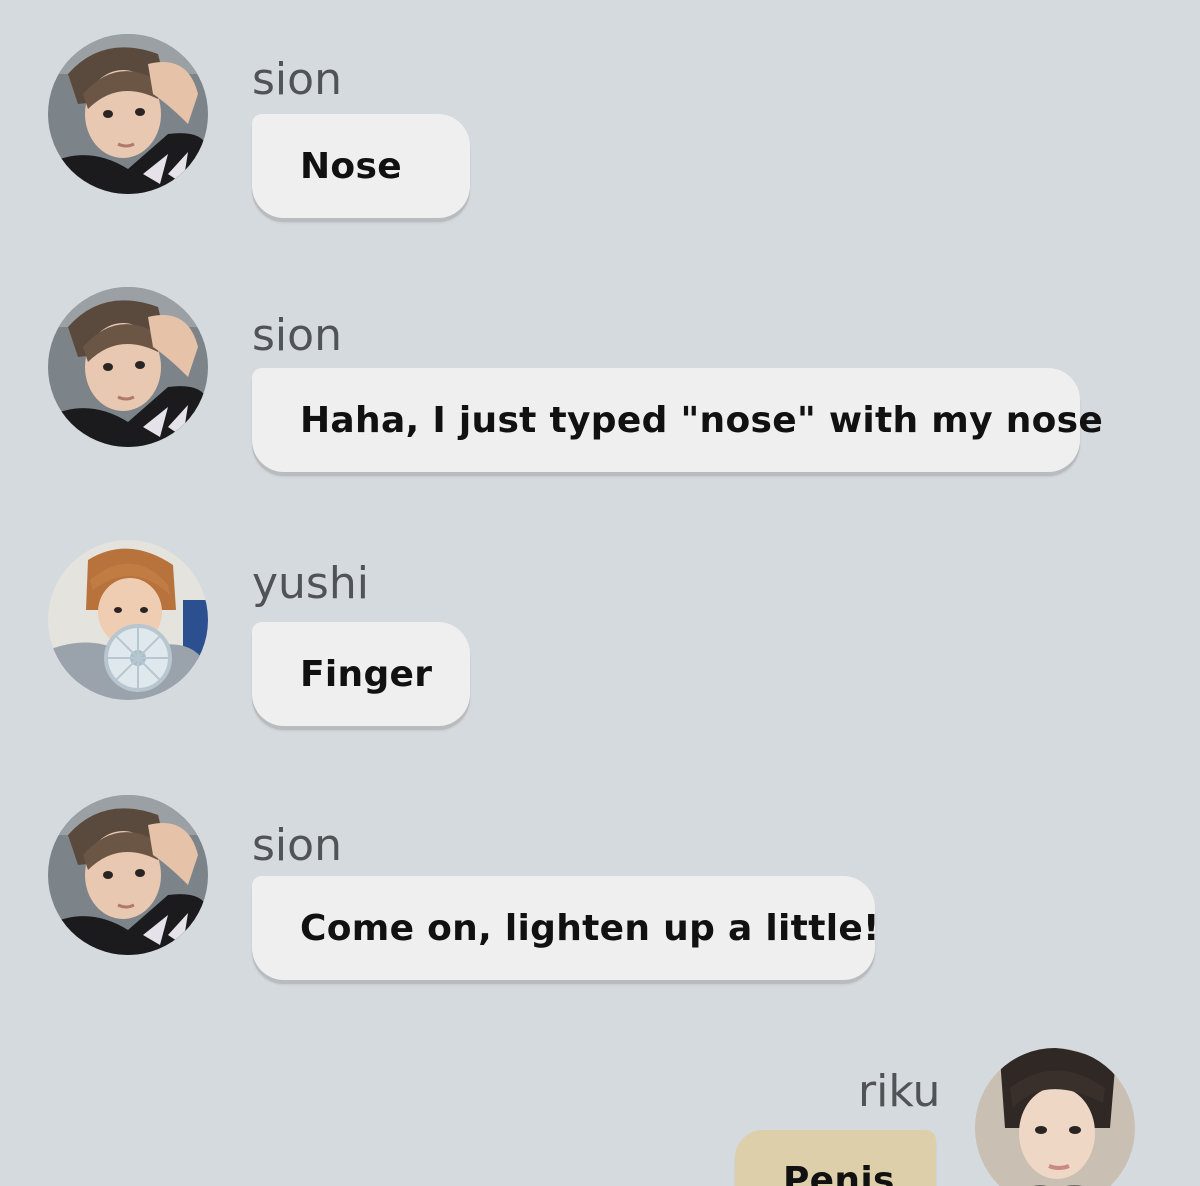 Image resolution: width=1200 pixels, height=1186 pixels. Describe the element at coordinates (590, 928) in the screenshot. I see `message-text: Come on, lighten up a little!` at that location.